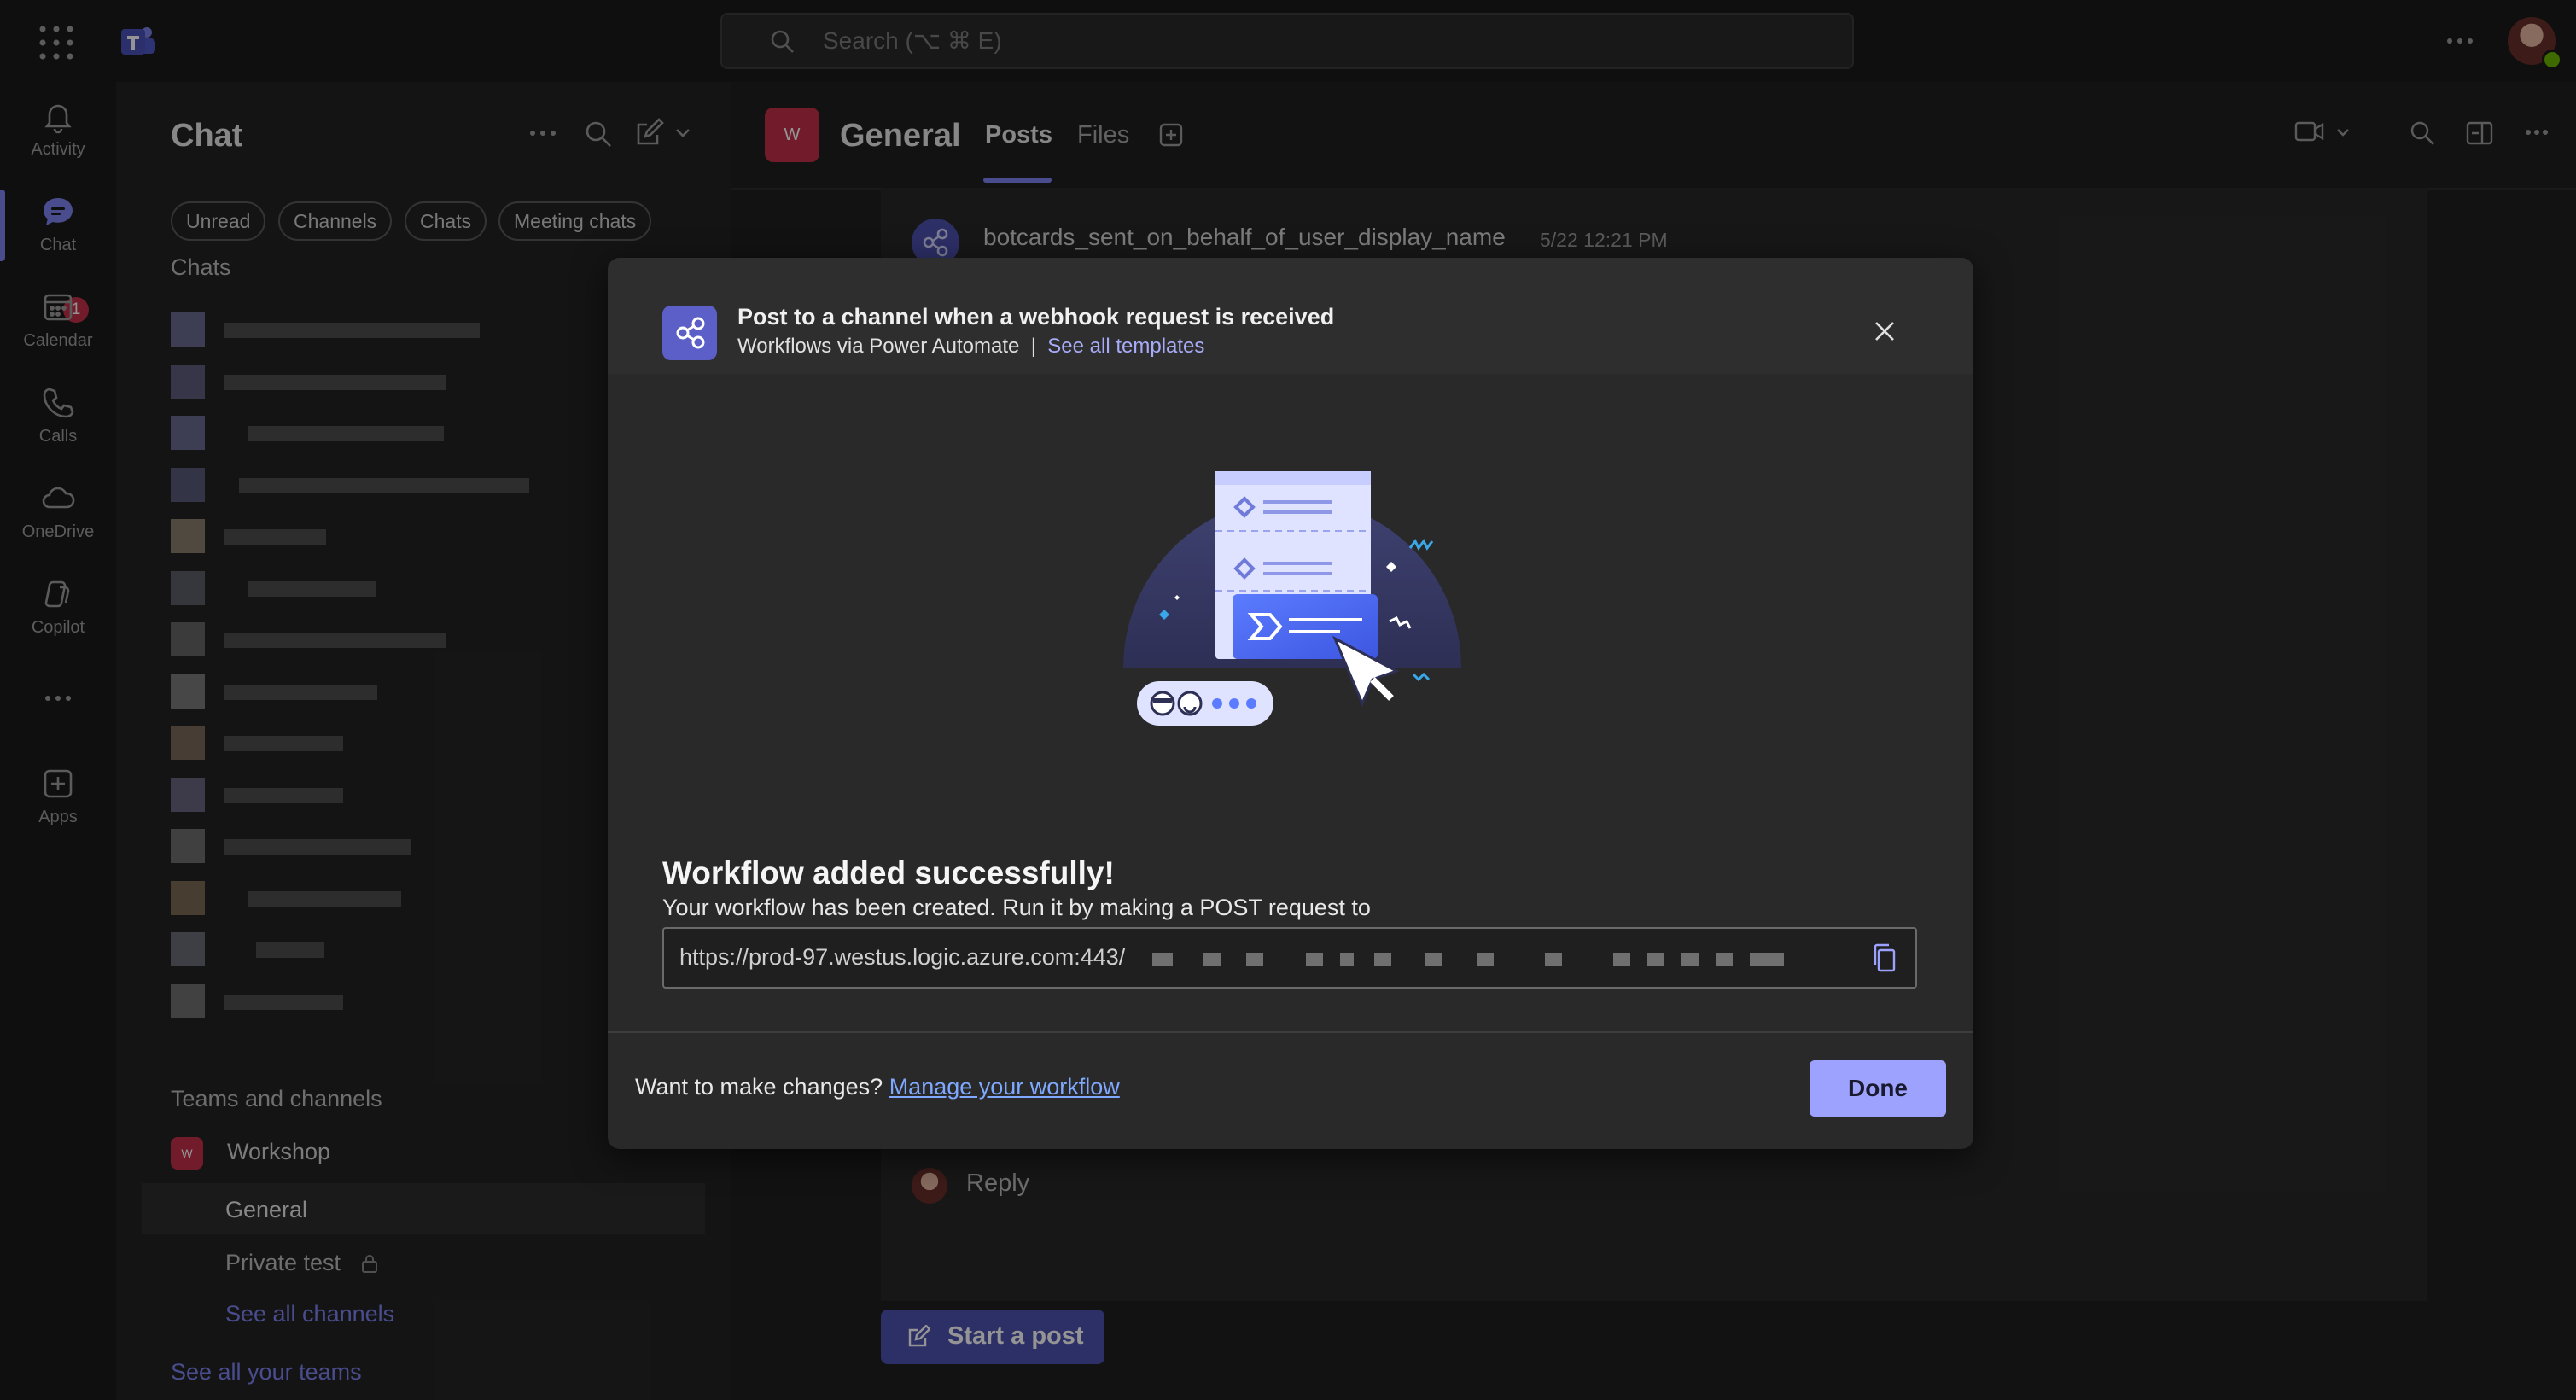 Image resolution: width=2576 pixels, height=1400 pixels. I want to click on redacted-url-segment, so click(1502, 959).